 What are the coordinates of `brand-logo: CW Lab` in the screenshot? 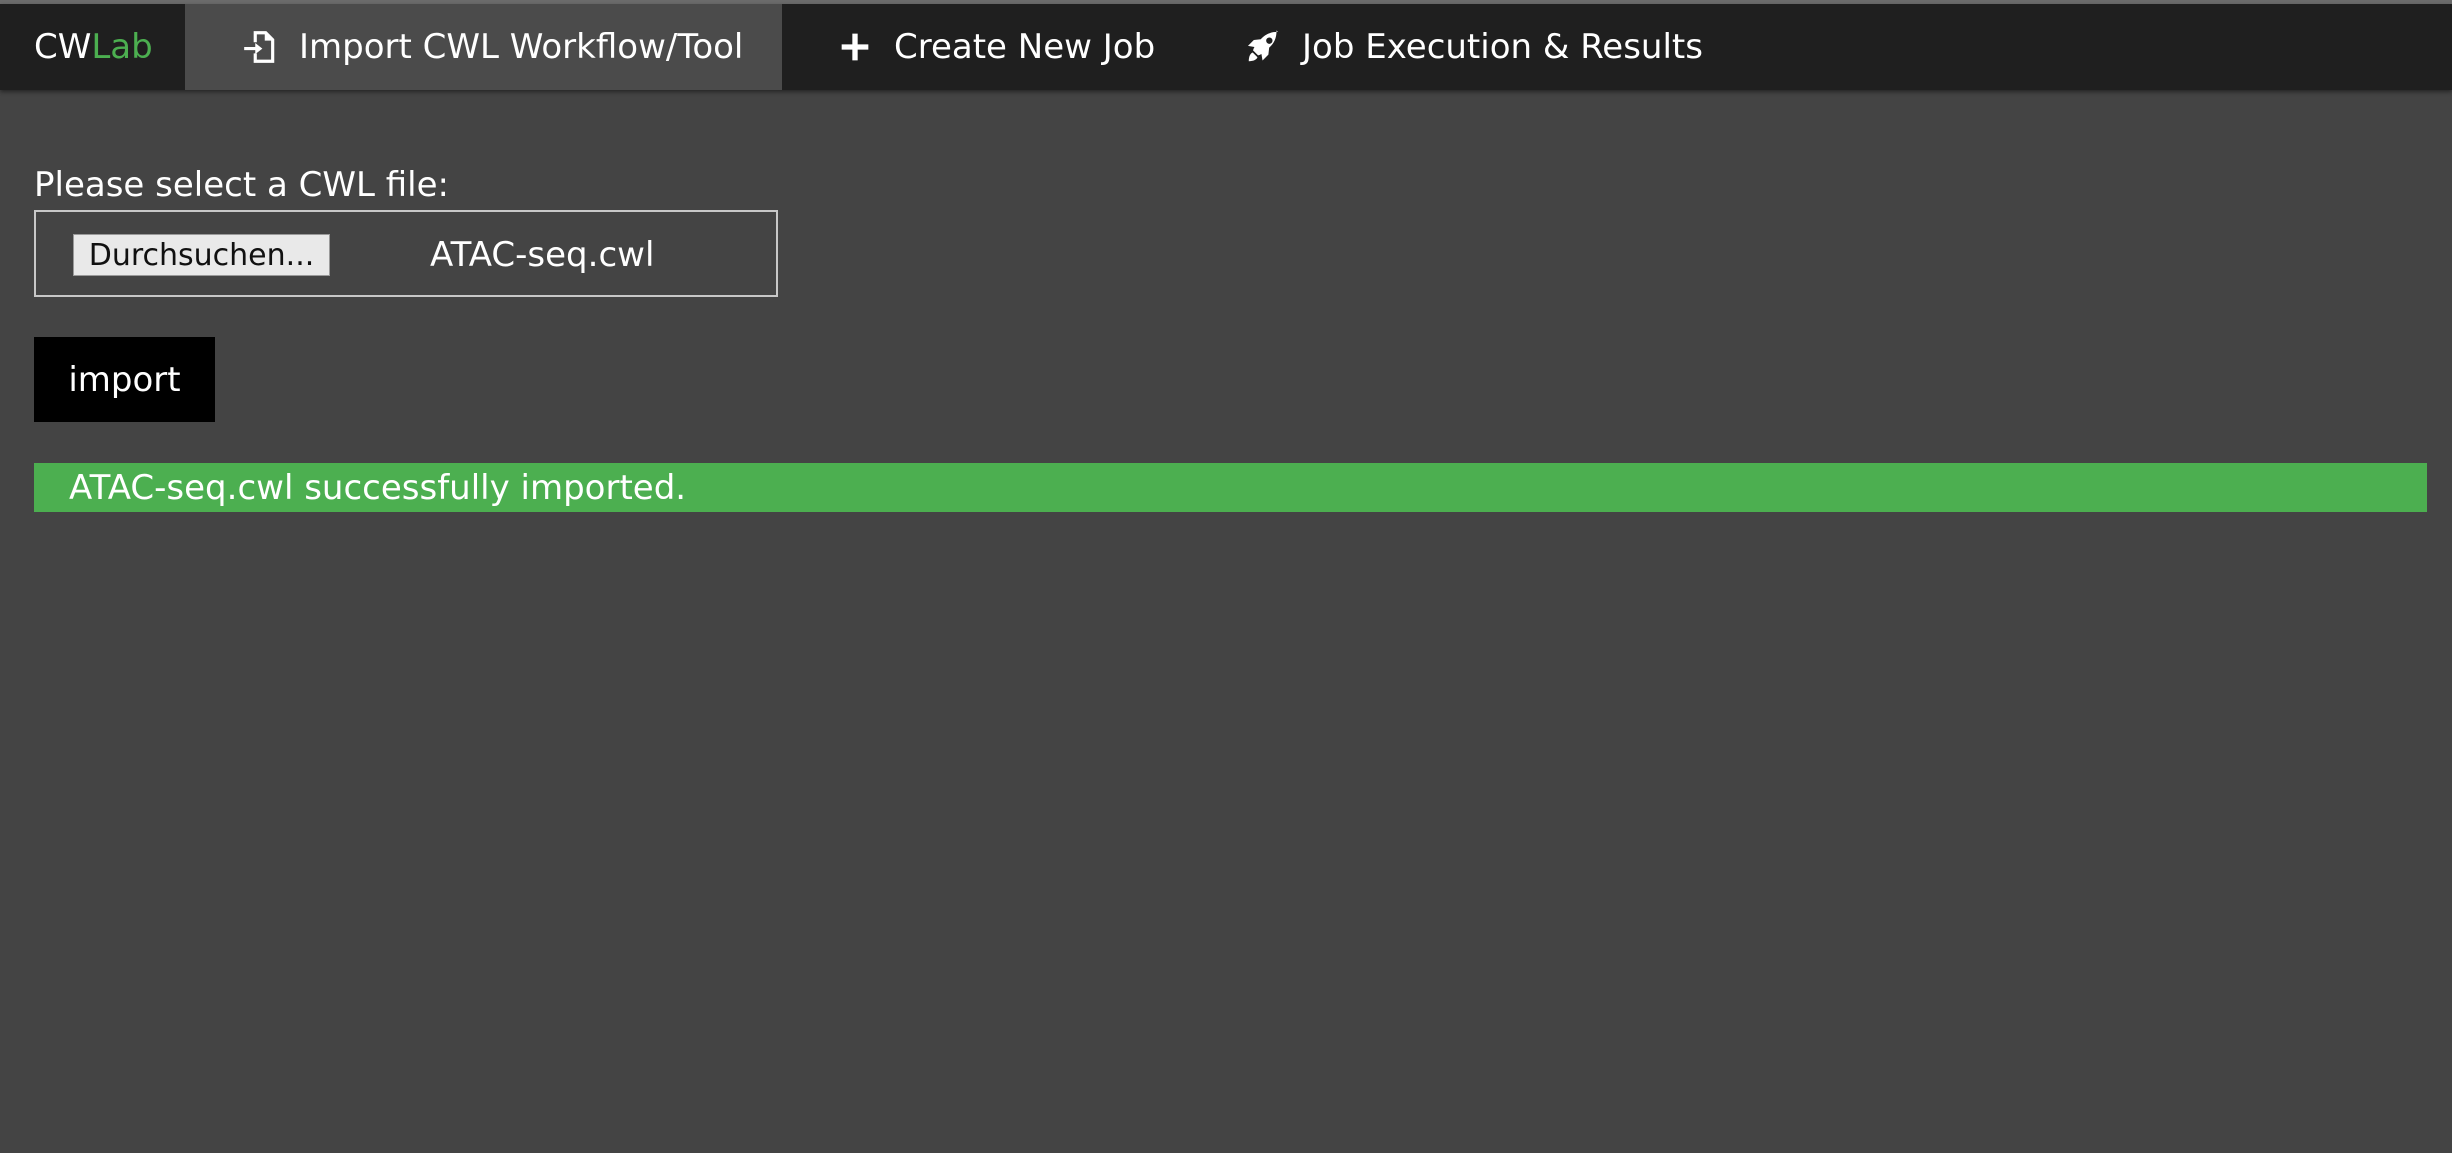 It's located at (93, 47).